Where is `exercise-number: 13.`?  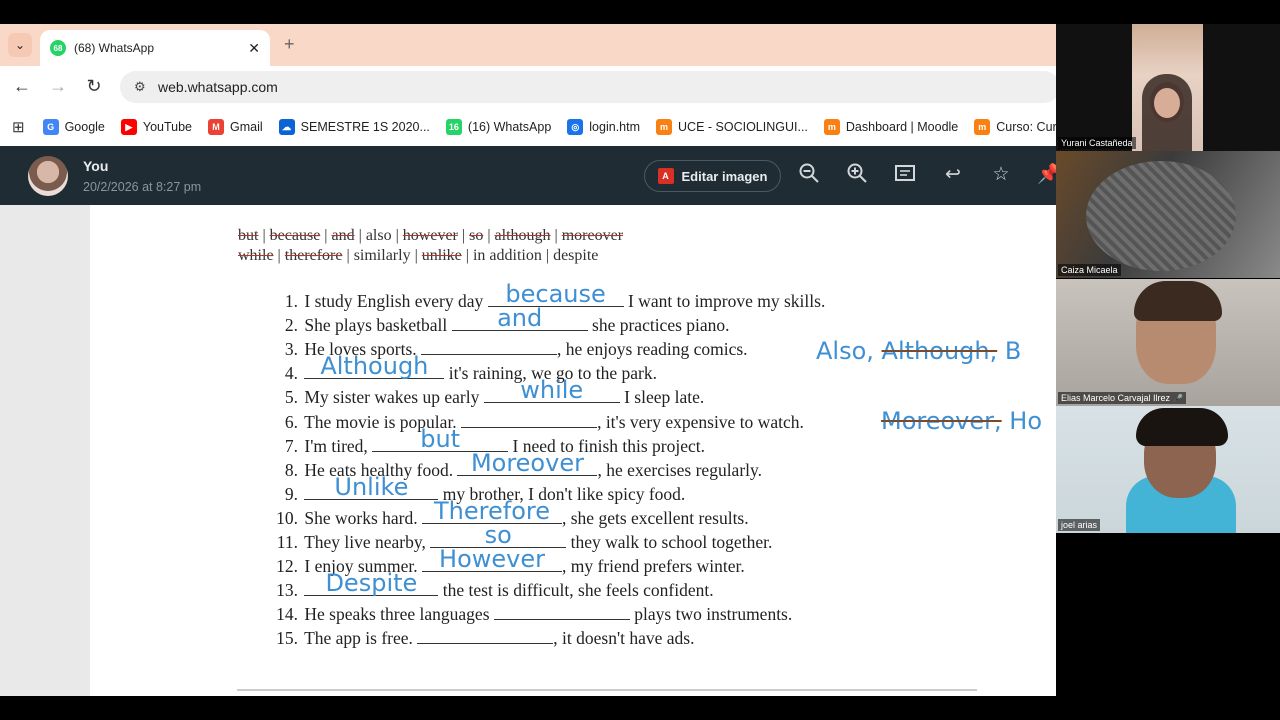 exercise-number: 13. is located at coordinates (287, 590).